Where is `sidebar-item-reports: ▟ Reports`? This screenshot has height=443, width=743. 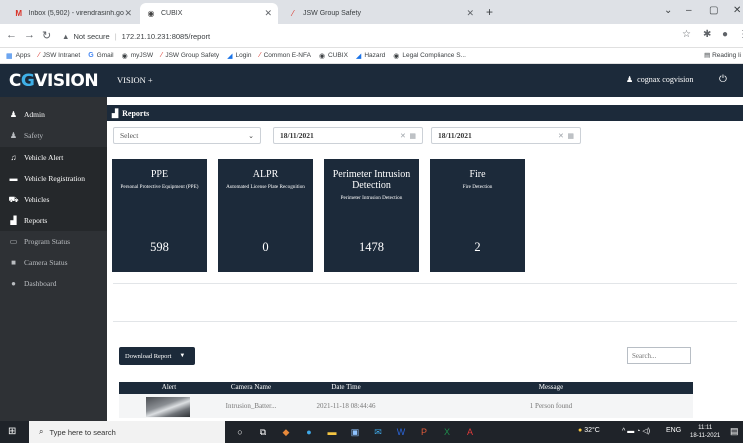 sidebar-item-reports: ▟ Reports is located at coordinates (53, 220).